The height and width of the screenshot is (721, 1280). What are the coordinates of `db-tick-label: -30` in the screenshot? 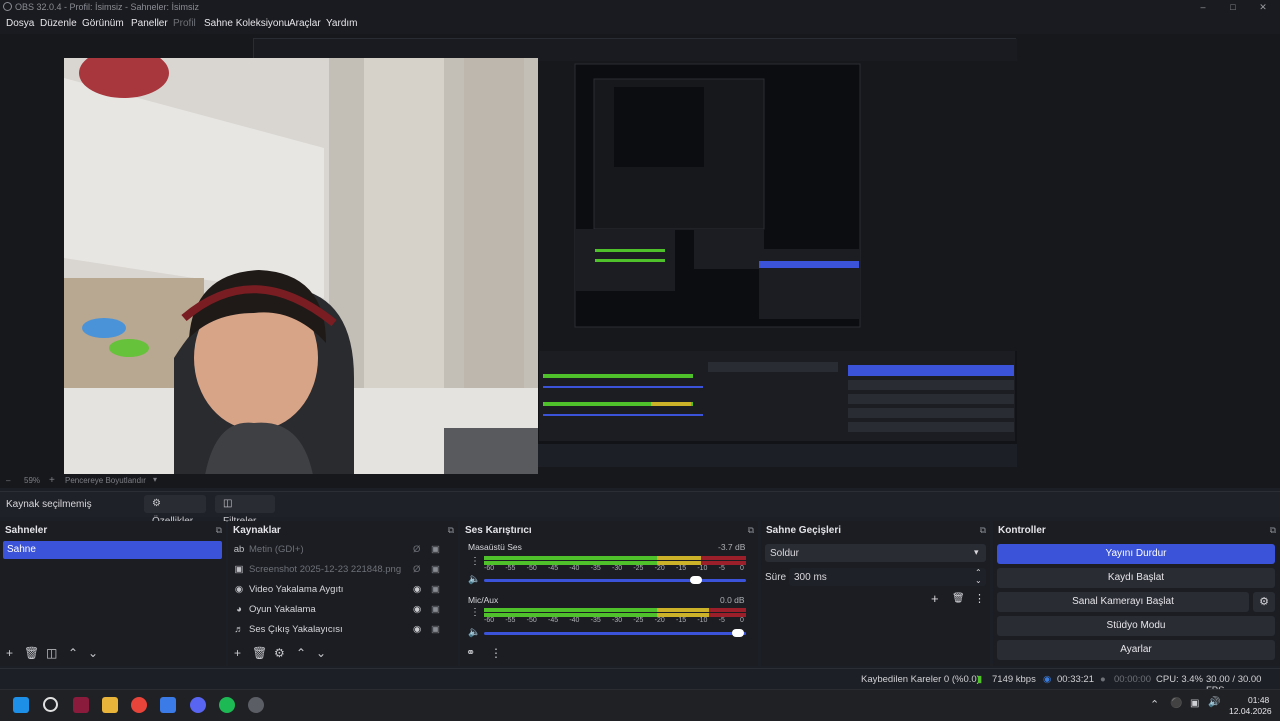 It's located at (617, 620).